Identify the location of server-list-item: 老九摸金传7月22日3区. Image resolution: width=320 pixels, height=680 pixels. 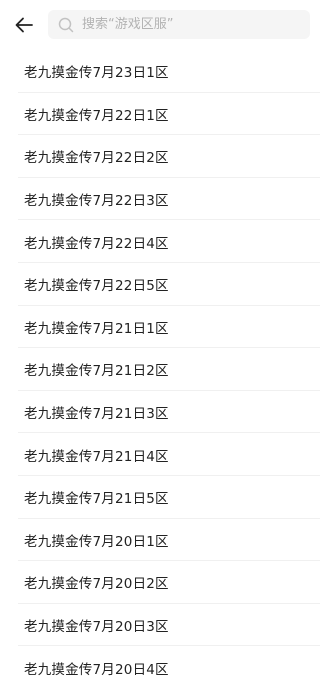
(160, 199).